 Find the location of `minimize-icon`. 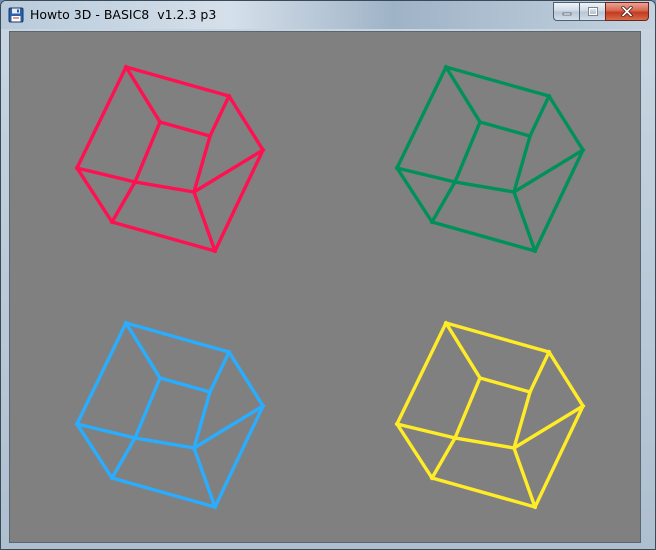

minimize-icon is located at coordinates (566, 13).